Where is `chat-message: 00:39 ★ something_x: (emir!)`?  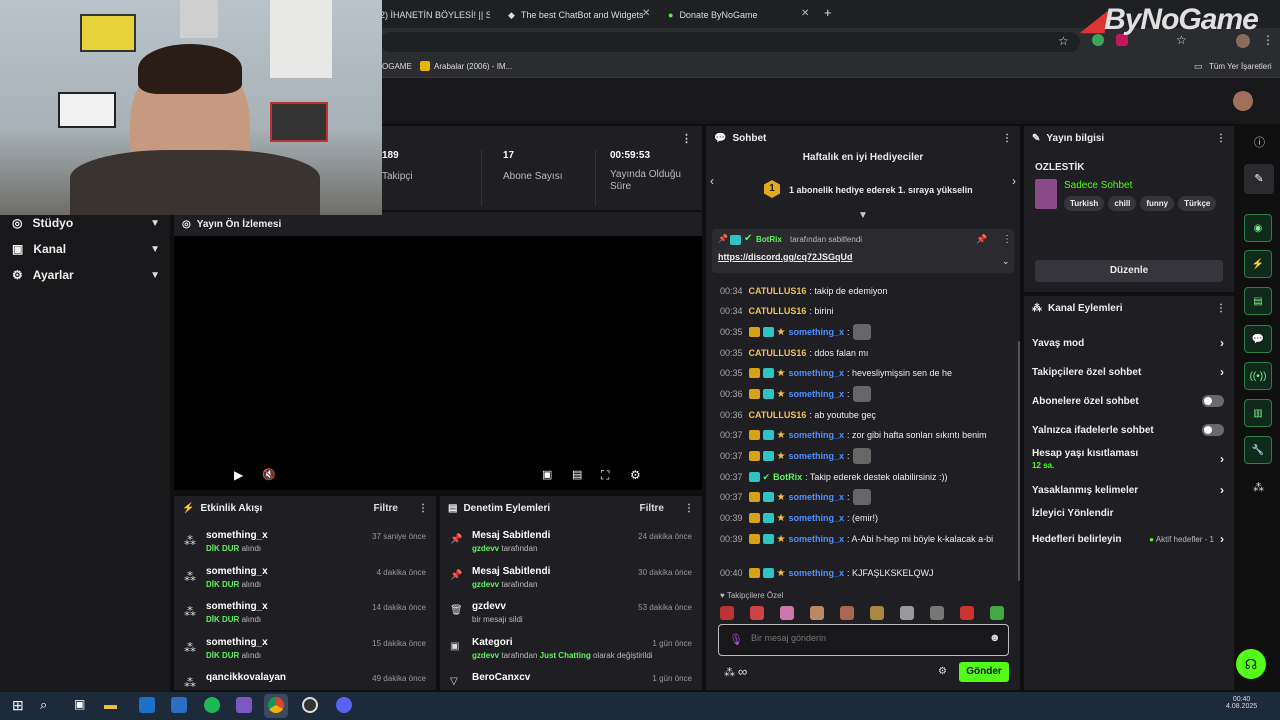
chat-message: 00:39 ★ something_x: (emir!) is located at coordinates (865, 518).